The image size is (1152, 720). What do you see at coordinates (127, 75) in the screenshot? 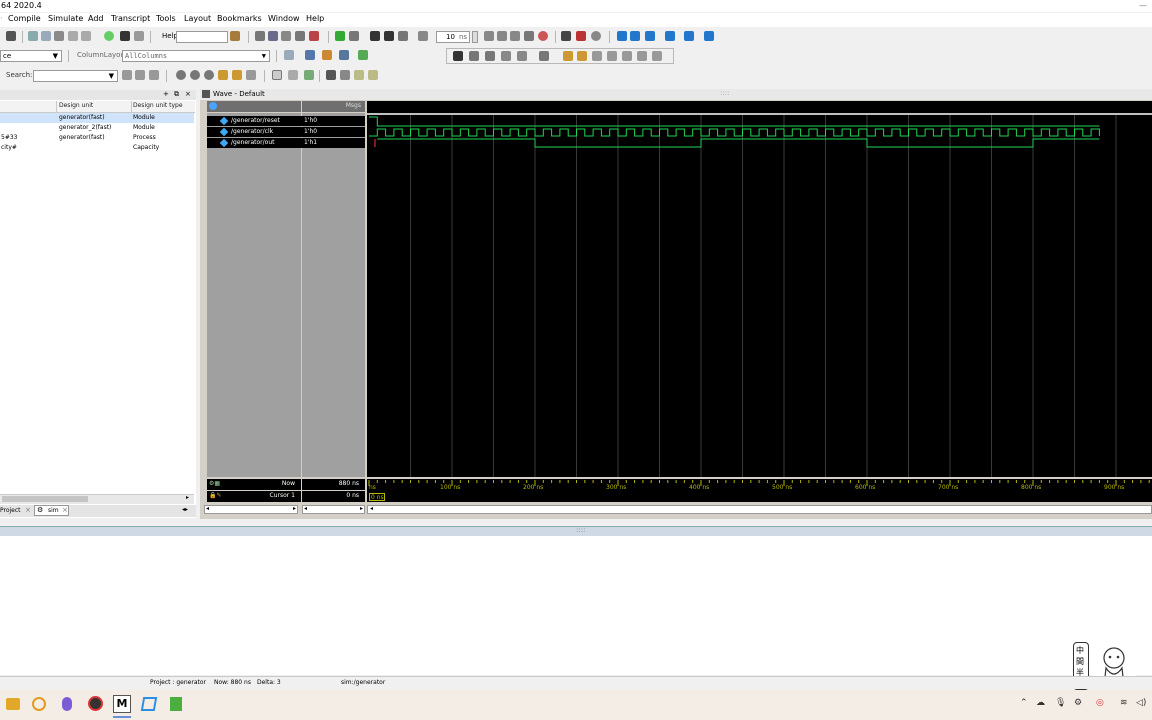
I see `search-prev-icon` at bounding box center [127, 75].